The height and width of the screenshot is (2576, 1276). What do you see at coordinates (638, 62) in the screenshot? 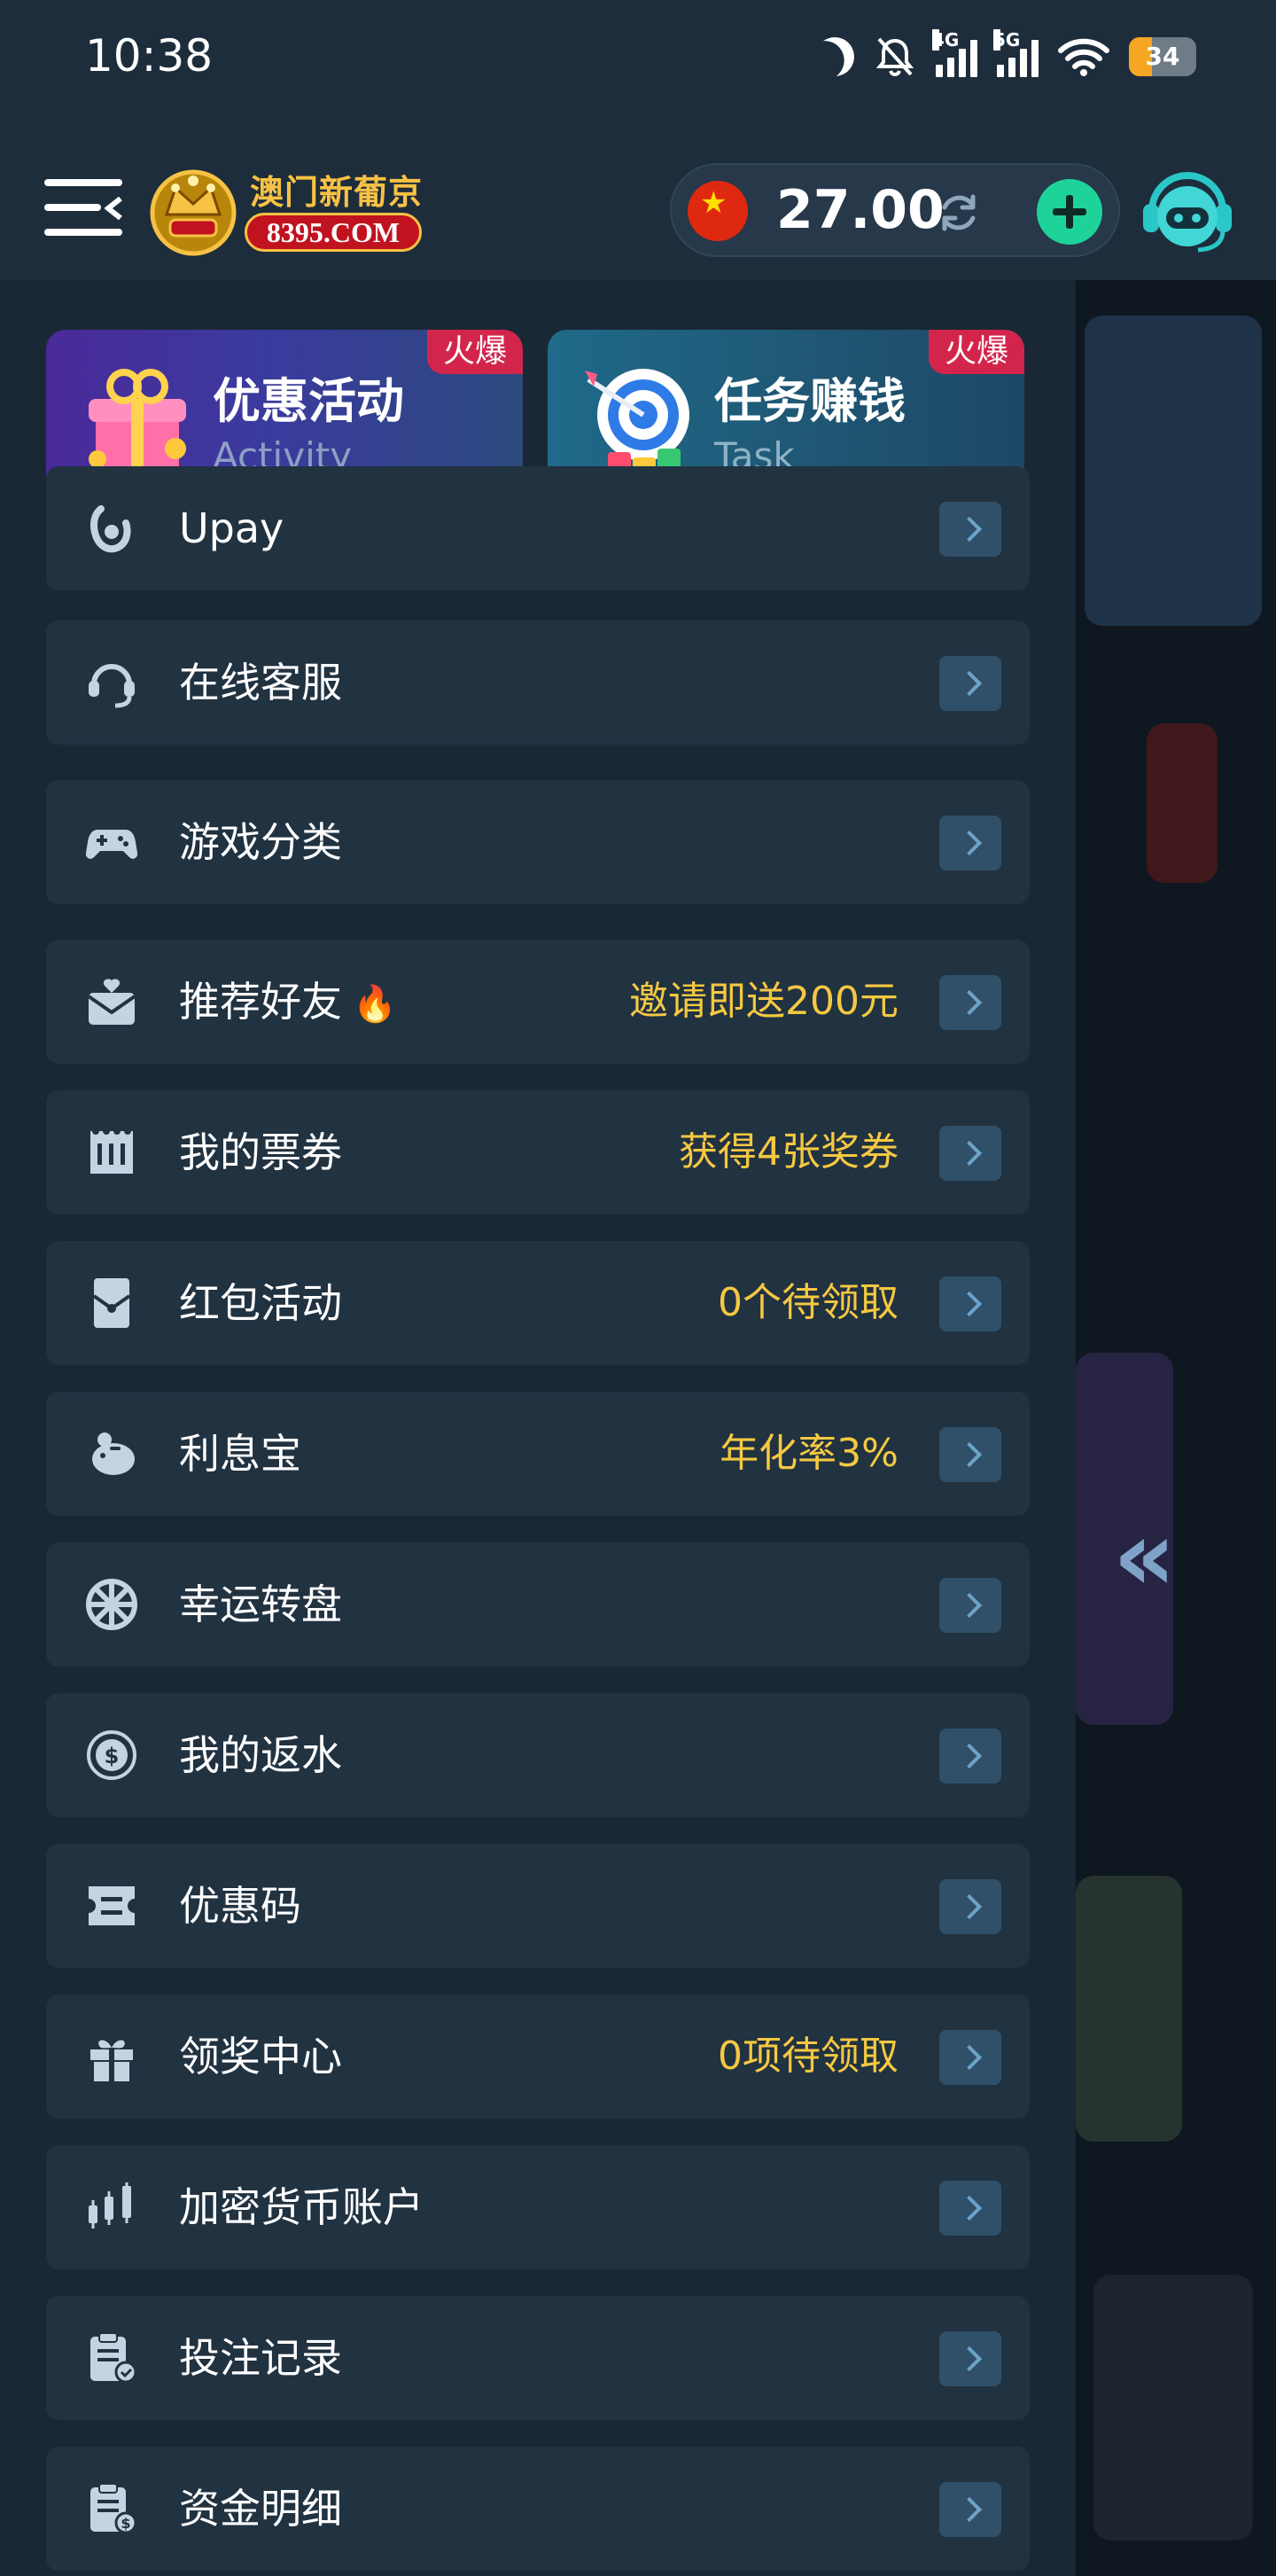
I see `status-bar: 10:38 4G 5G 34` at bounding box center [638, 62].